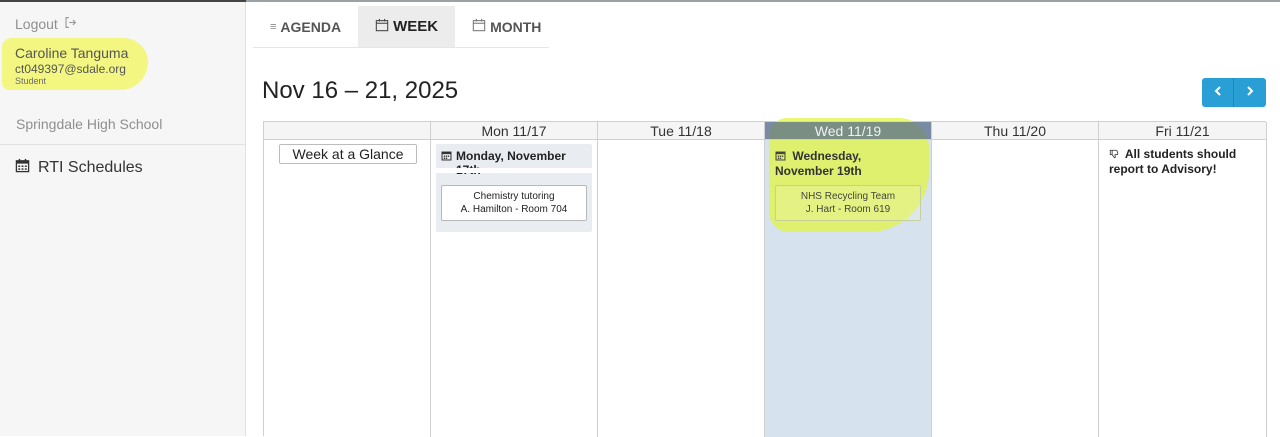 The image size is (1280, 437). Describe the element at coordinates (273, 26) in the screenshot. I see `list-icon: ≡` at that location.